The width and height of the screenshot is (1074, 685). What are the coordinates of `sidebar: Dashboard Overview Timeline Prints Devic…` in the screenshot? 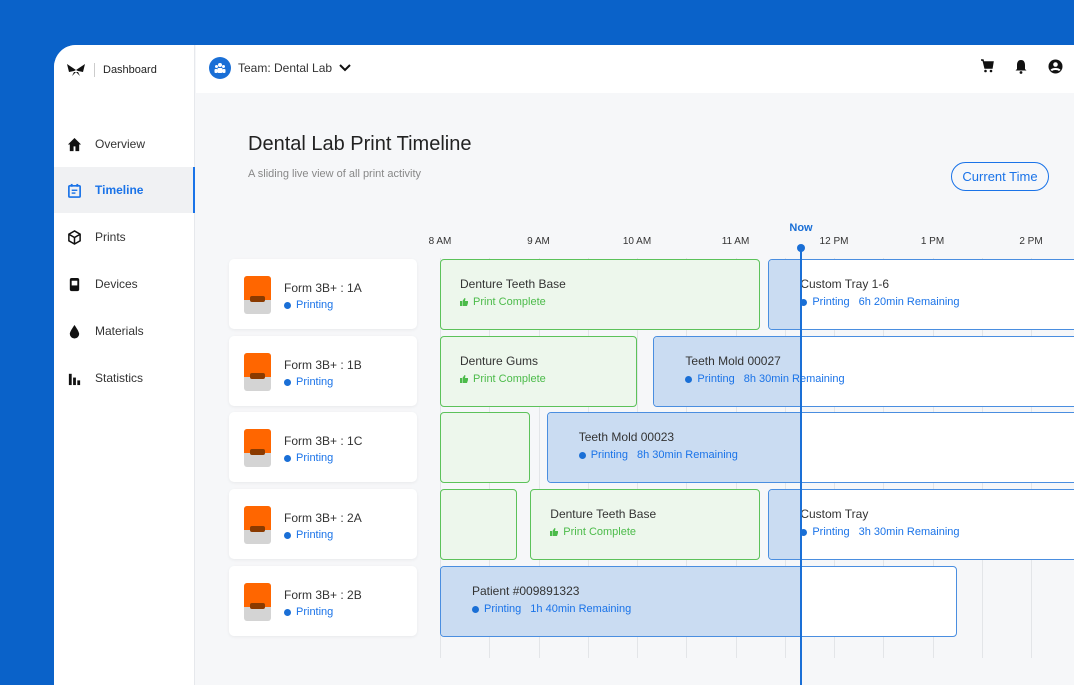 It's located at (124, 365).